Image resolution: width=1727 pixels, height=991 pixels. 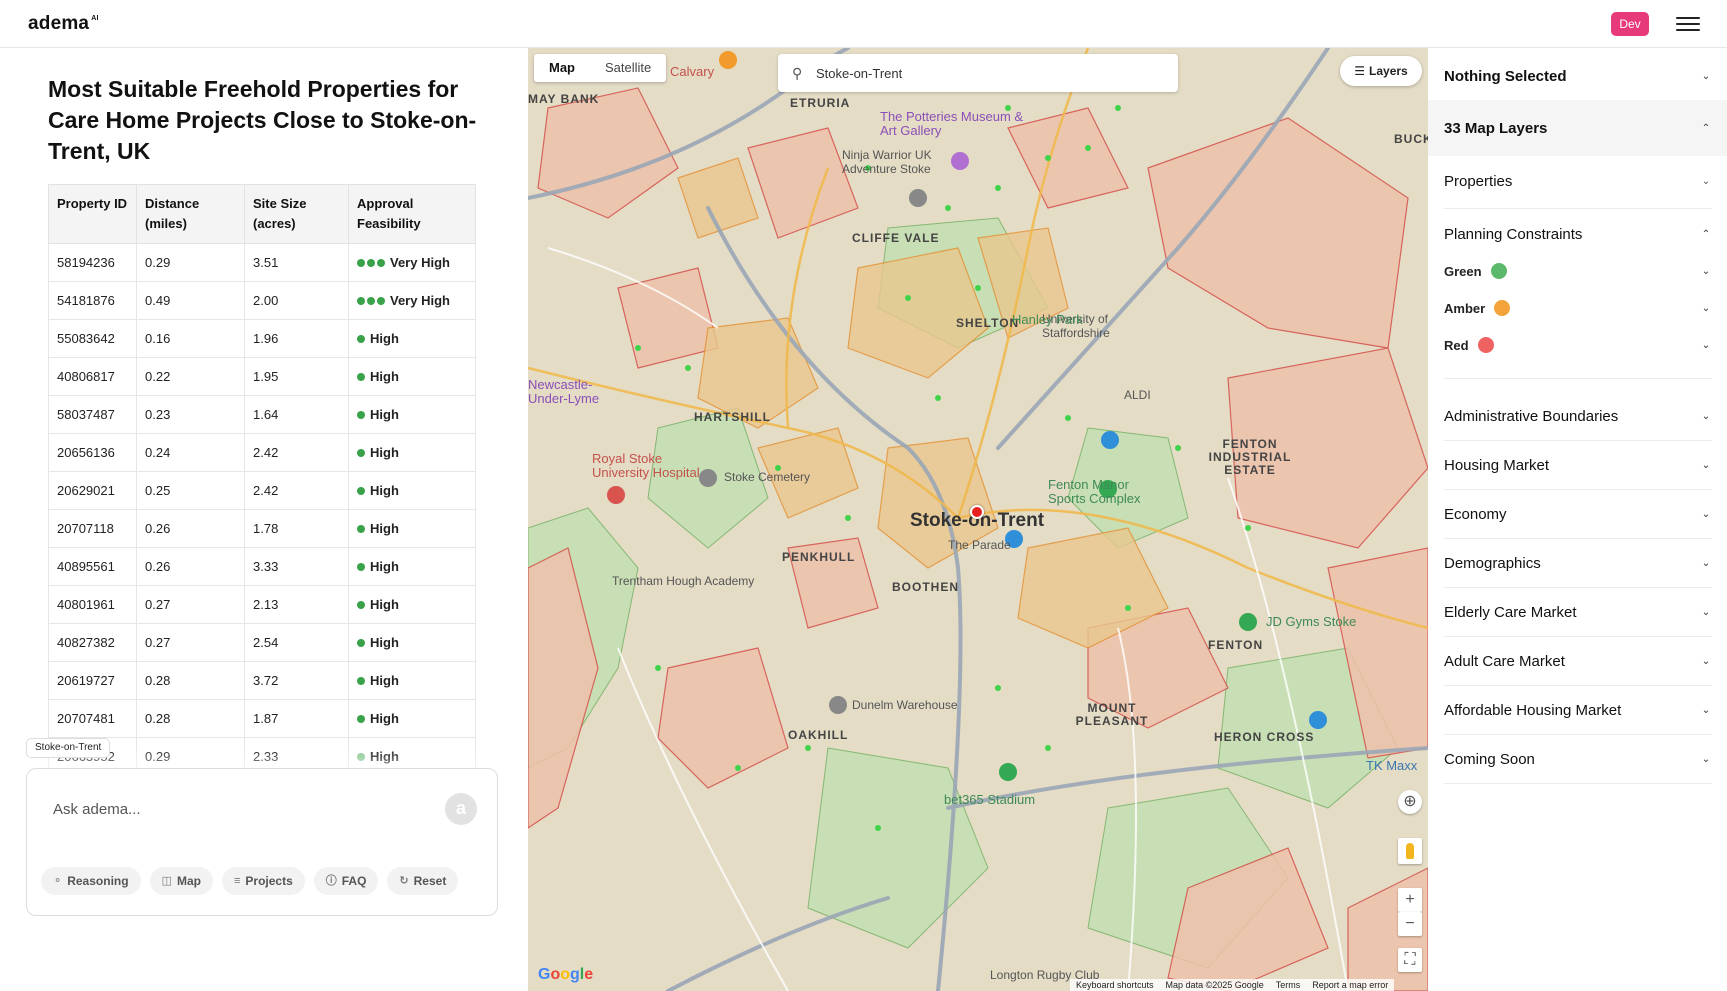 What do you see at coordinates (262, 262) in the screenshot?
I see `table-row: 58194236 0.29 3.51 Very High` at bounding box center [262, 262].